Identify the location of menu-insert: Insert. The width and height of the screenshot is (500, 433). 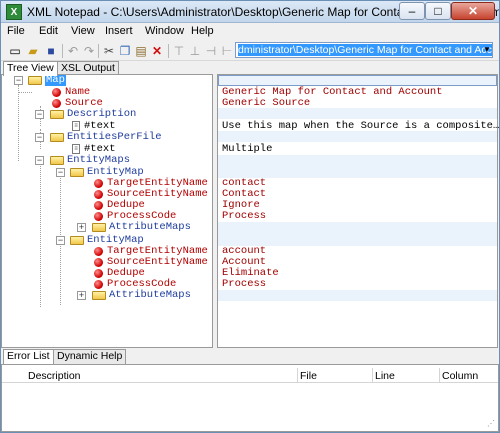
(119, 31).